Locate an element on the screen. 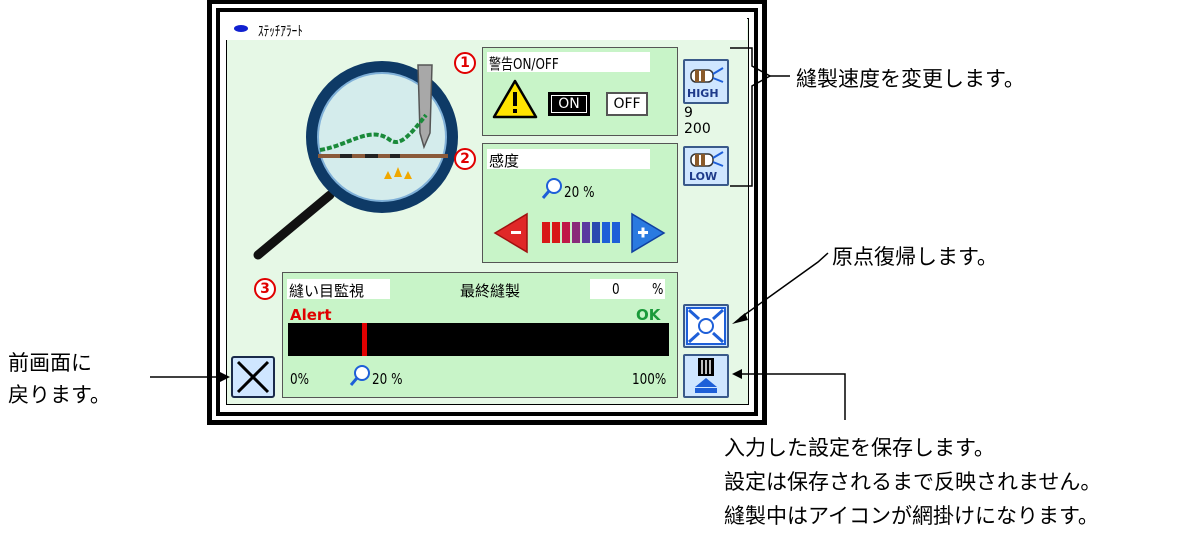 This screenshot has height=536, width=1197. annotation-back-line1: 前画面に is located at coordinates (50, 363).